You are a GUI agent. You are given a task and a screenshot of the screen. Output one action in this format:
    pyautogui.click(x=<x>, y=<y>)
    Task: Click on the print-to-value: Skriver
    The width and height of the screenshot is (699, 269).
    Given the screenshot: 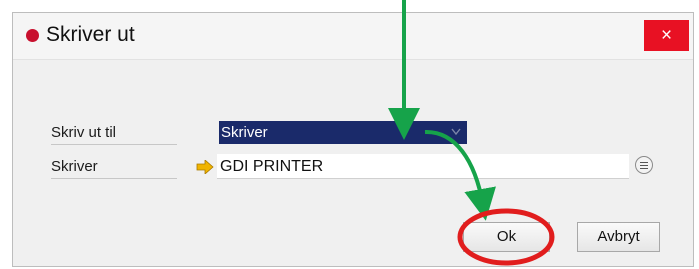 What is the action you would take?
    pyautogui.click(x=244, y=132)
    